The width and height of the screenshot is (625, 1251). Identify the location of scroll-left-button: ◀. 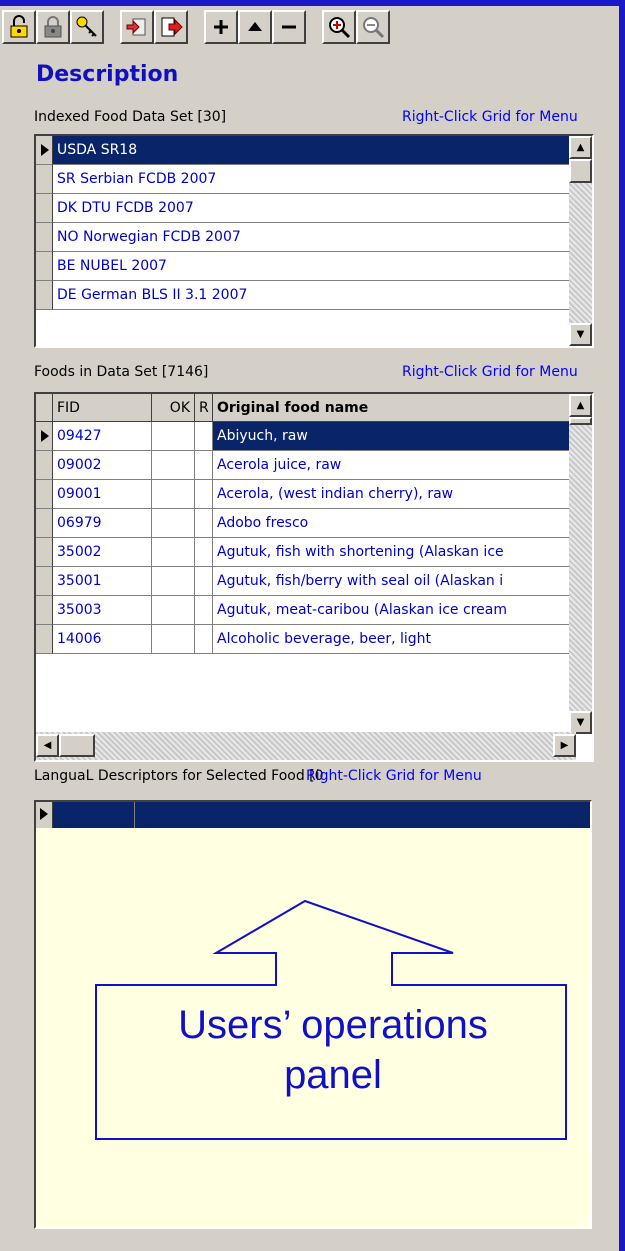
(47, 745).